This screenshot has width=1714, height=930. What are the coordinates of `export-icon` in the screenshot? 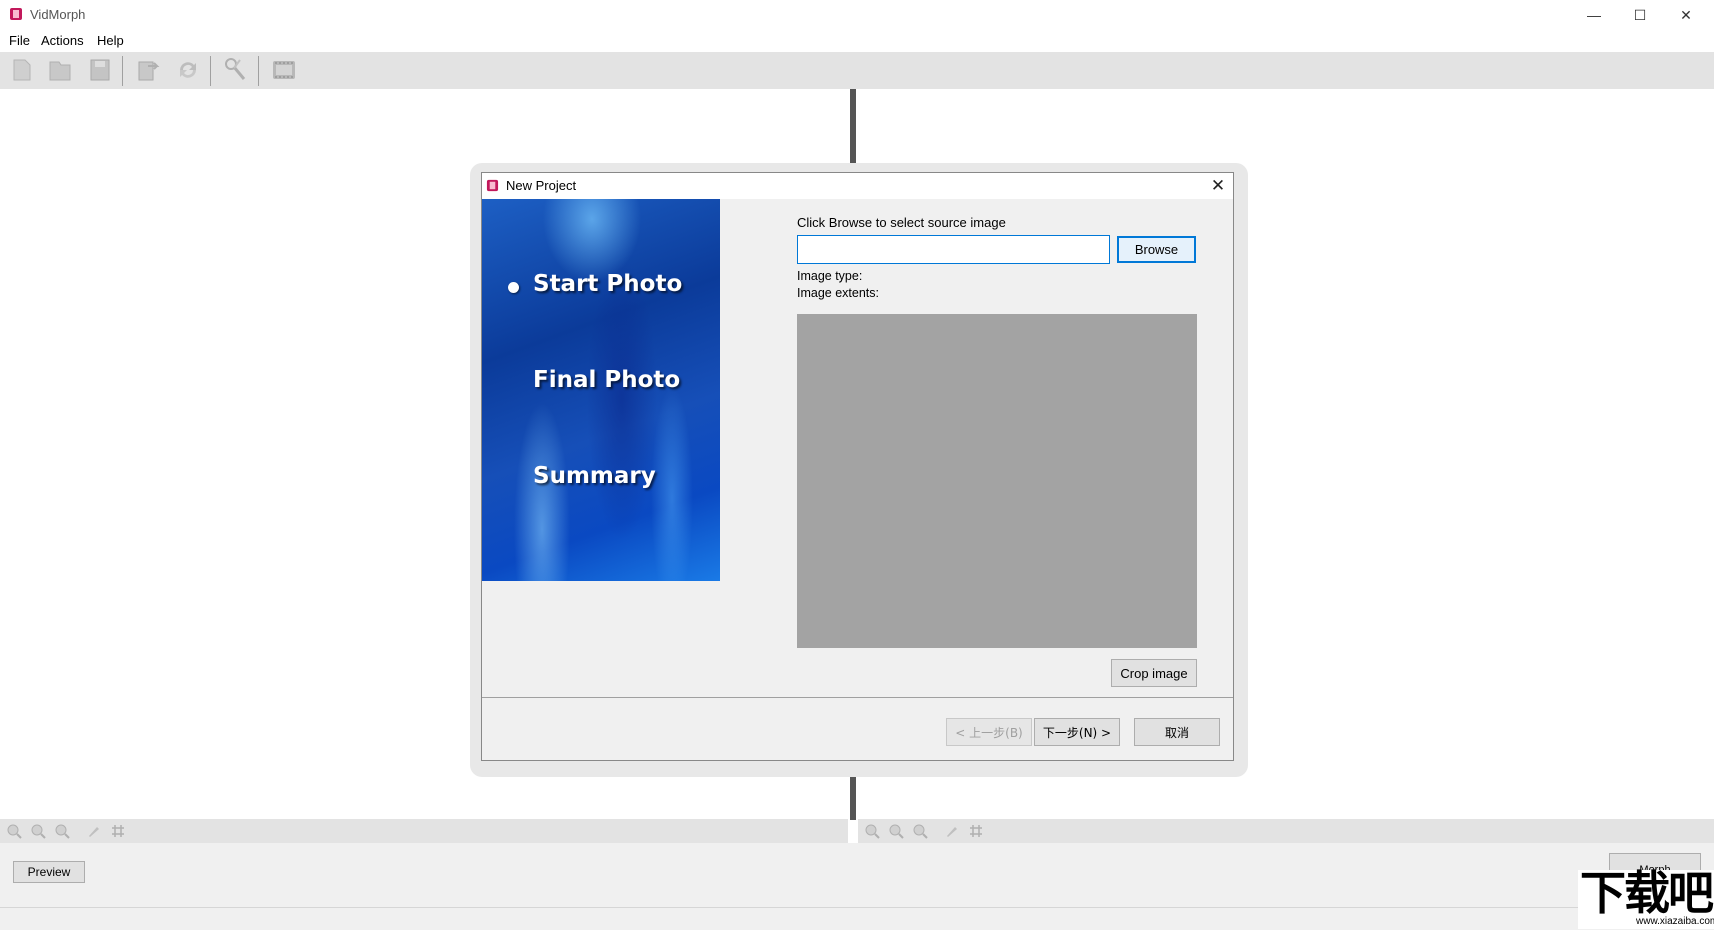 It's located at (148, 70).